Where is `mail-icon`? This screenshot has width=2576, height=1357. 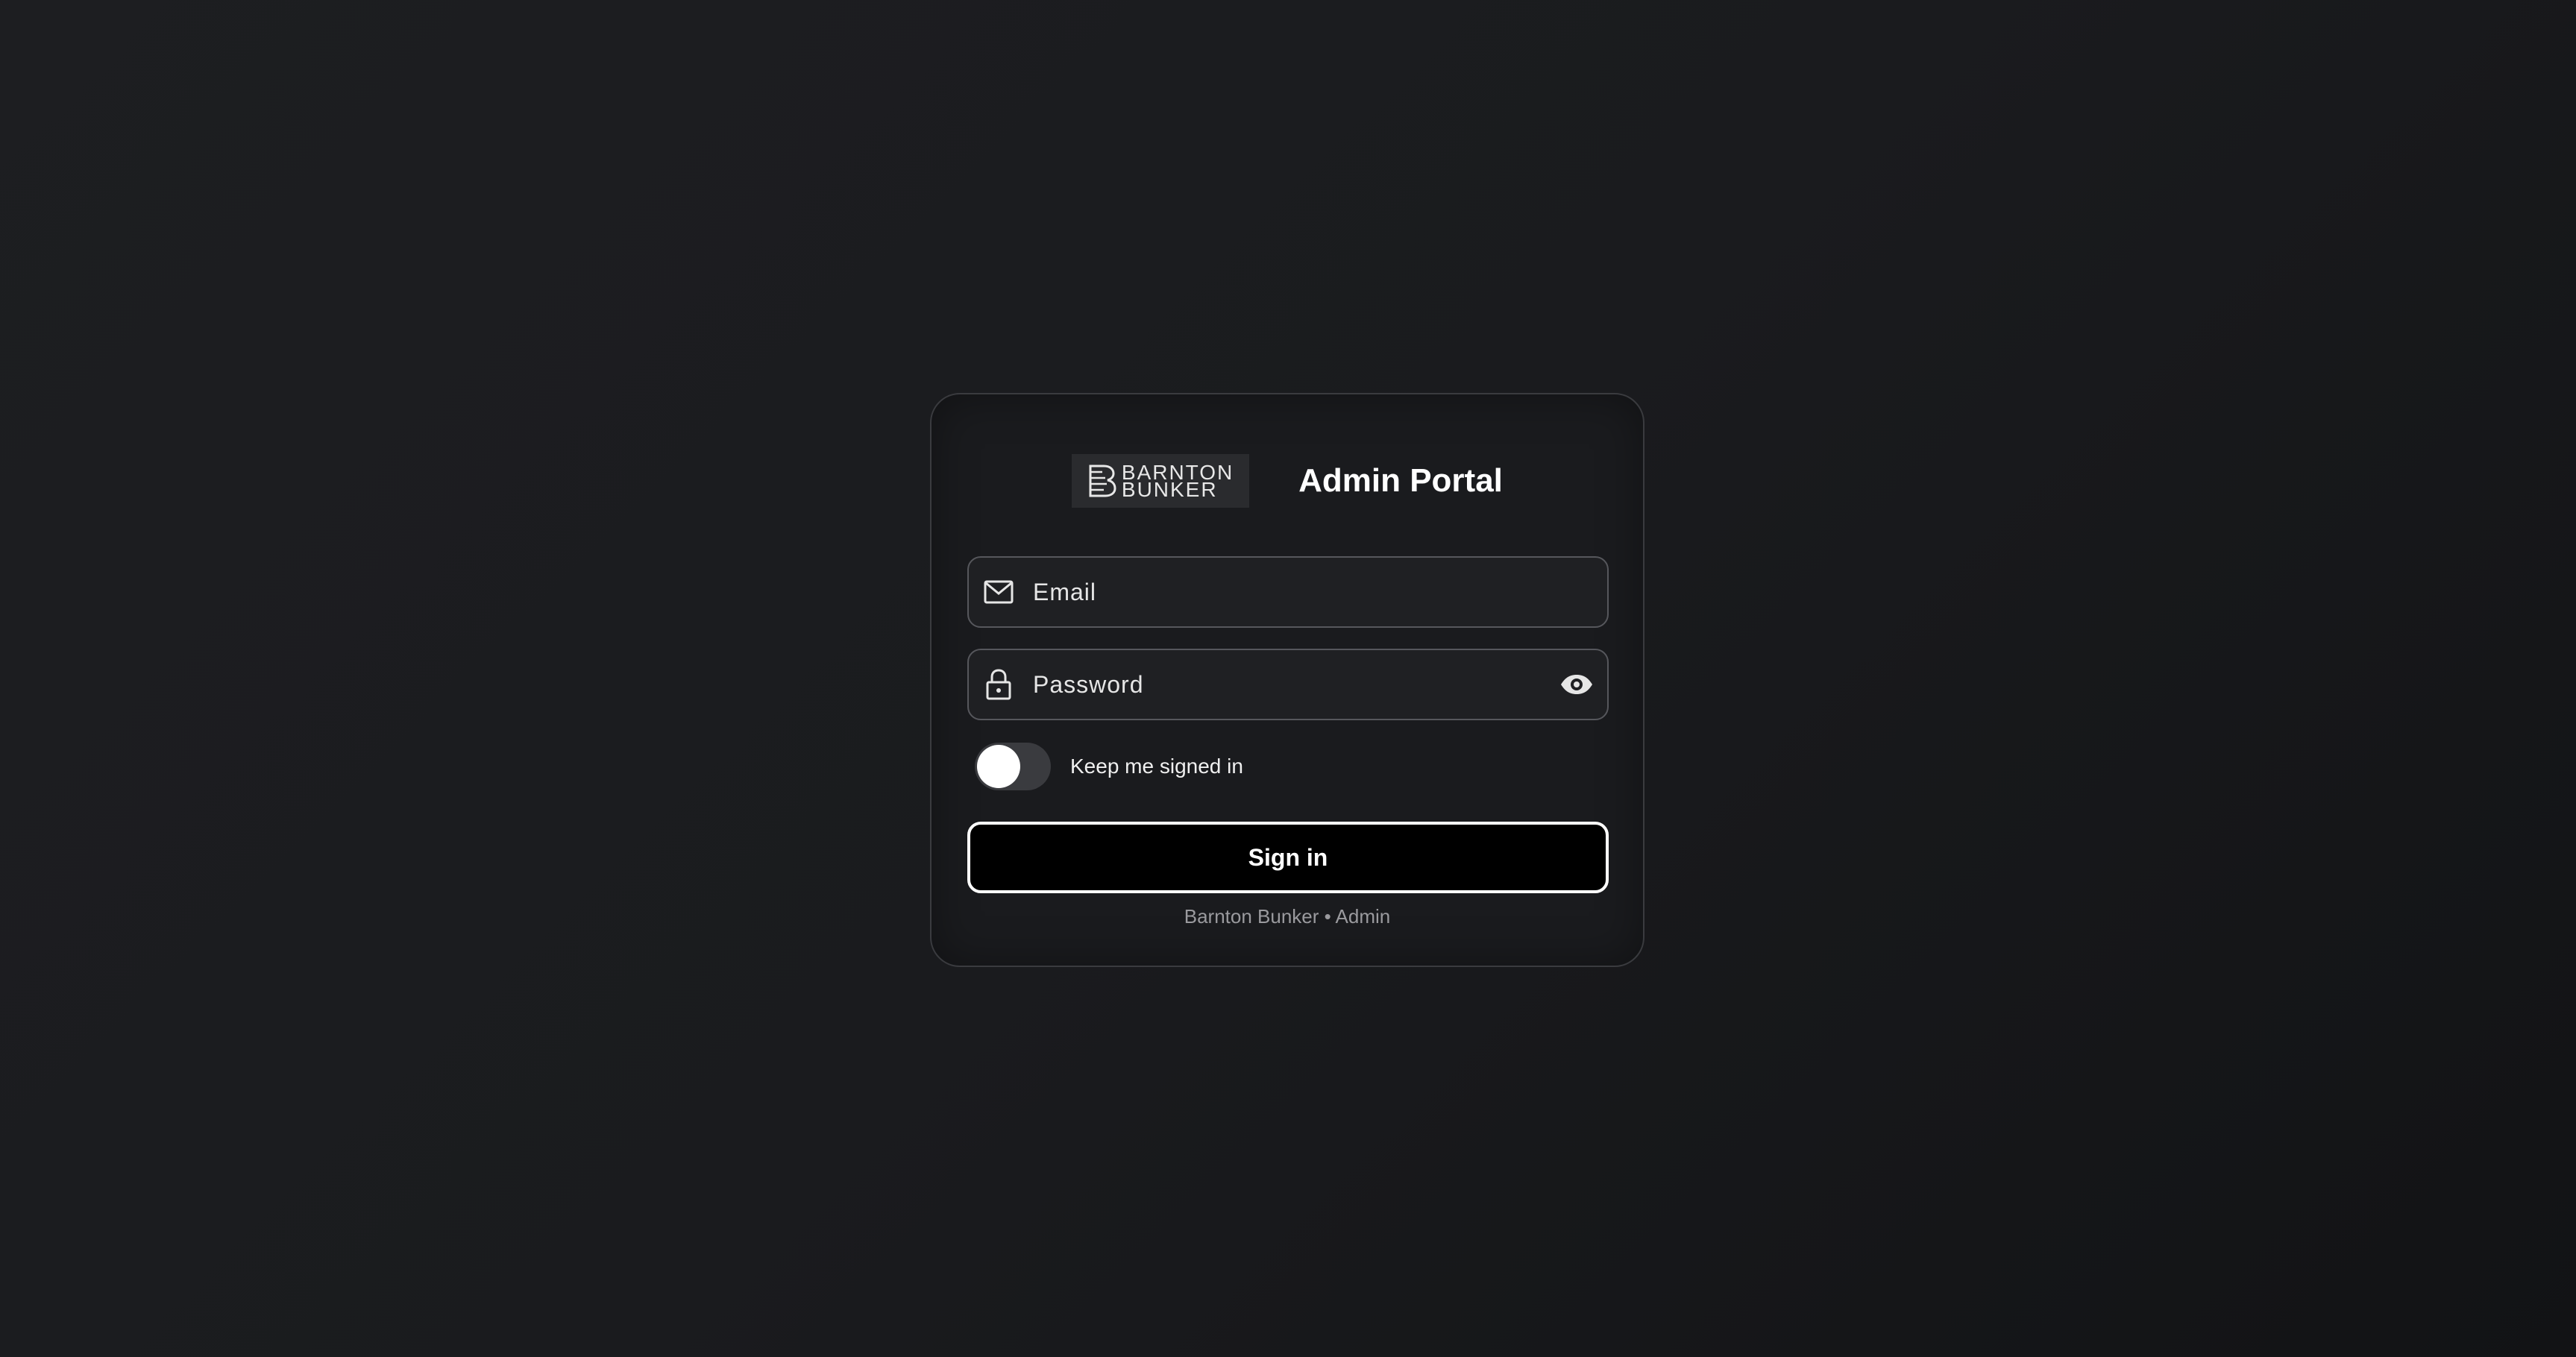 mail-icon is located at coordinates (999, 592).